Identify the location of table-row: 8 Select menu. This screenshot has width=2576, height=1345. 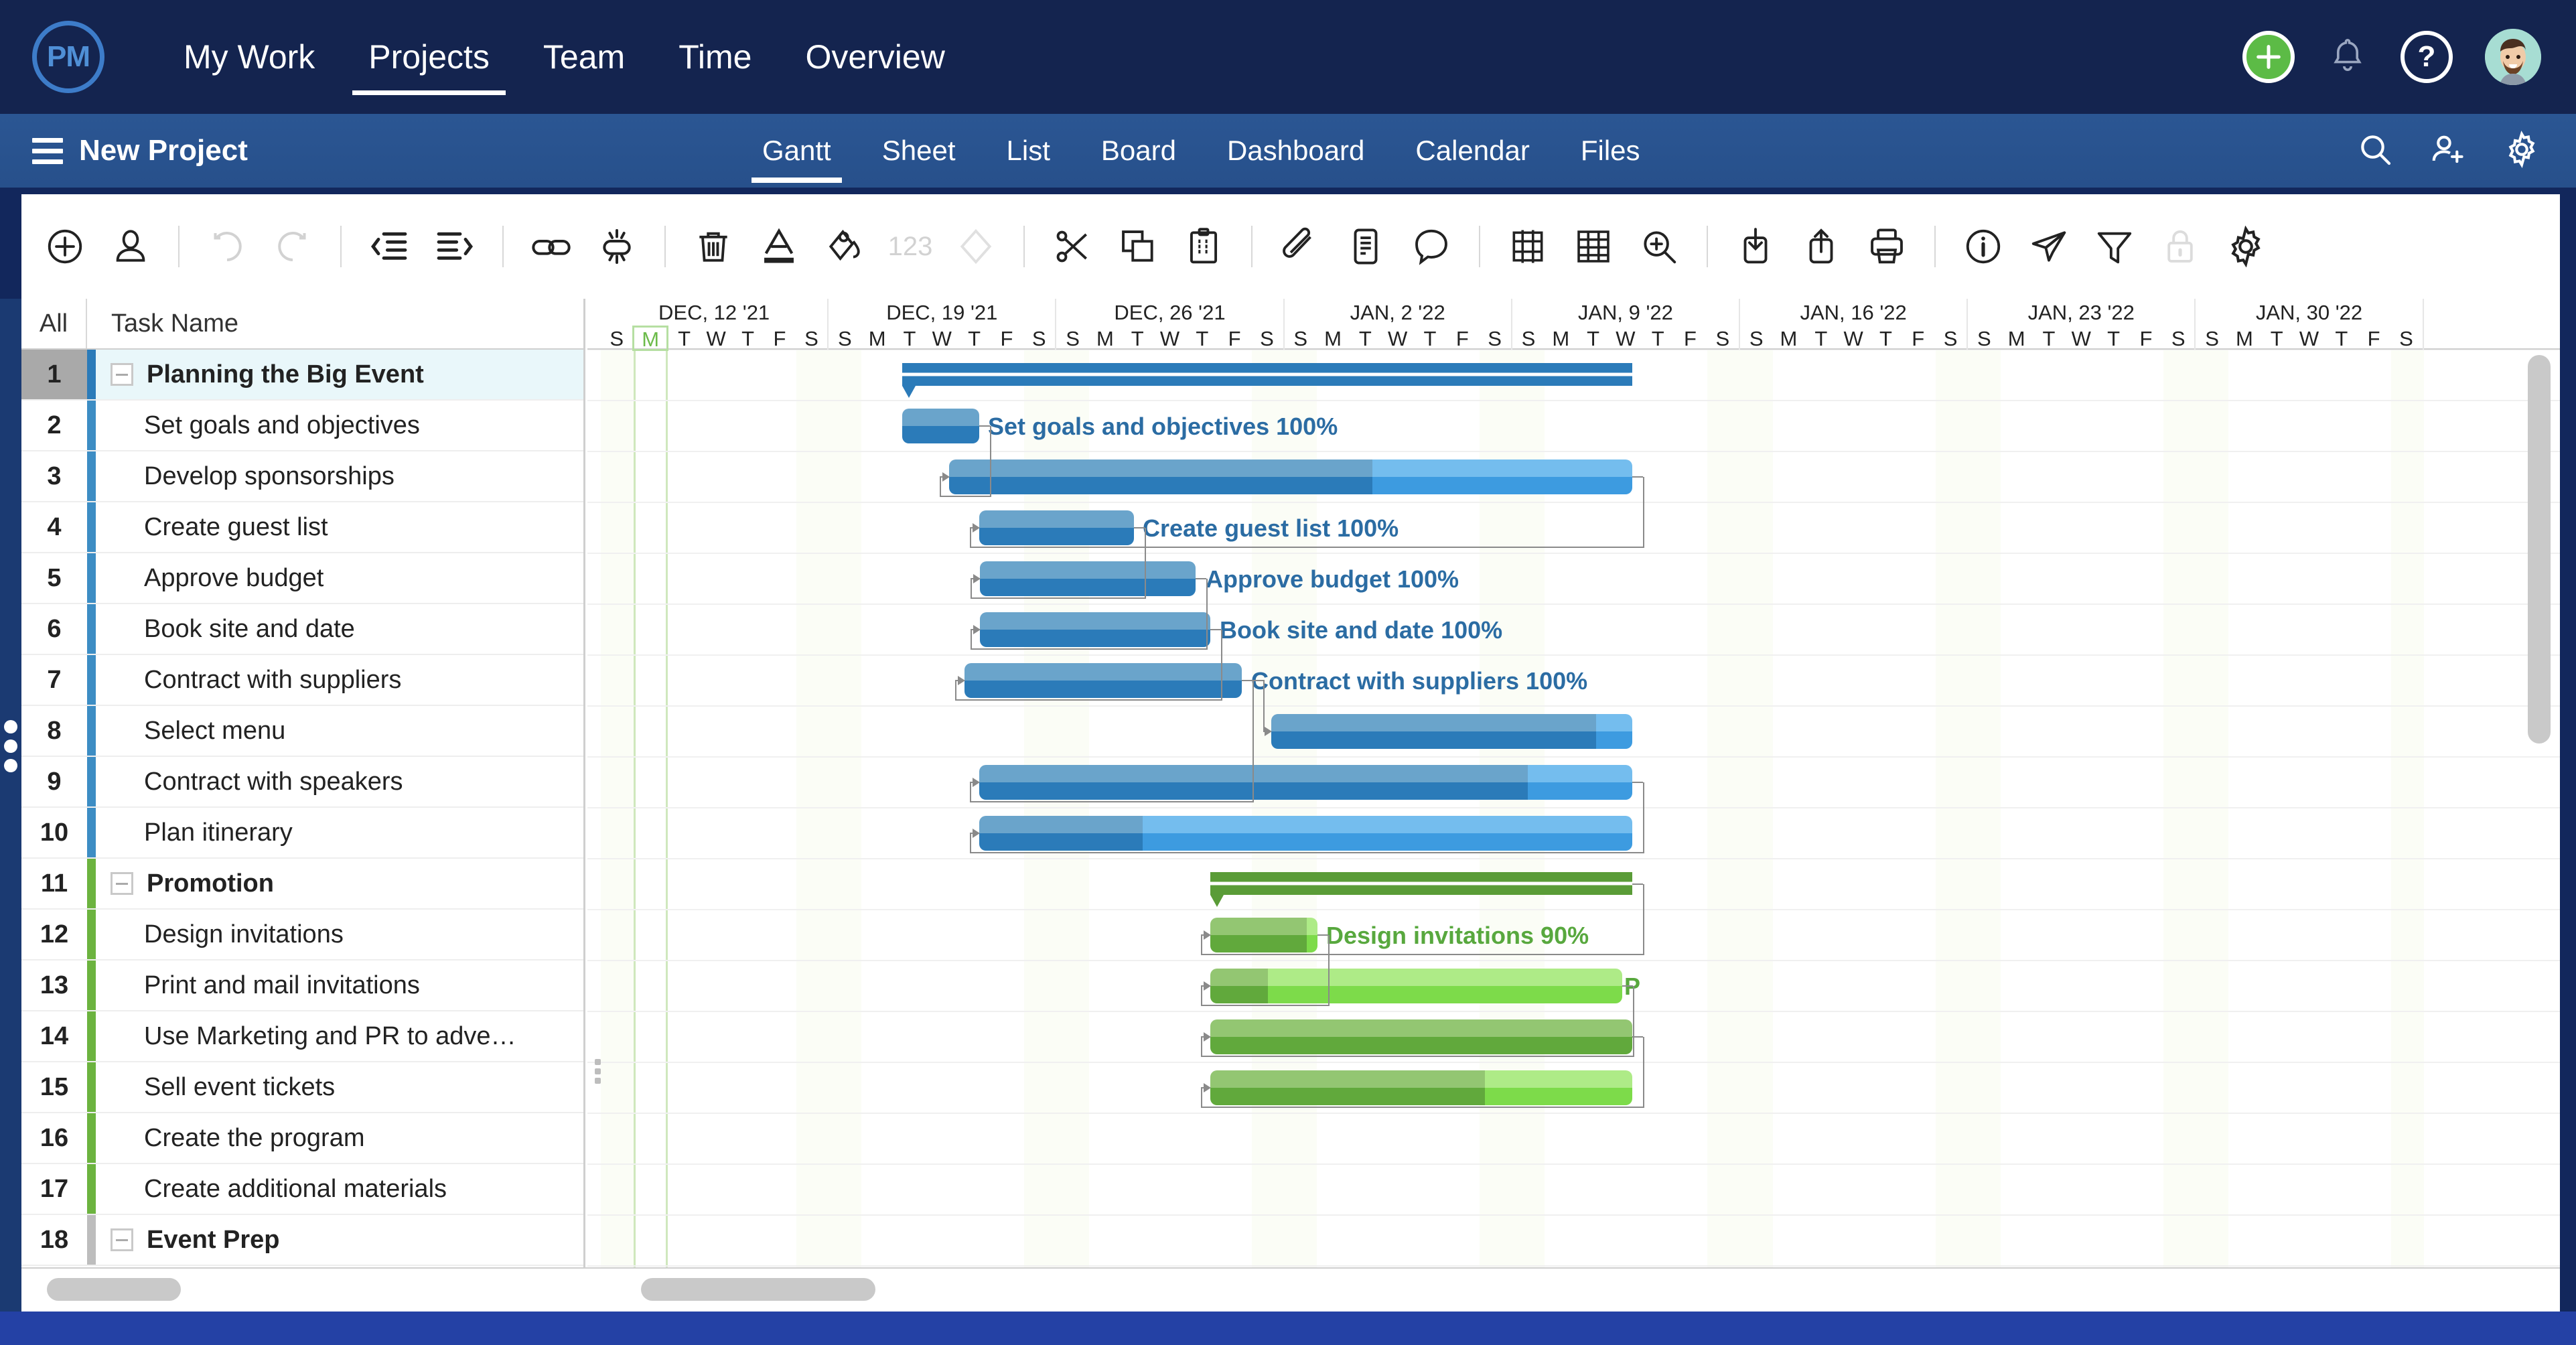
(302, 732).